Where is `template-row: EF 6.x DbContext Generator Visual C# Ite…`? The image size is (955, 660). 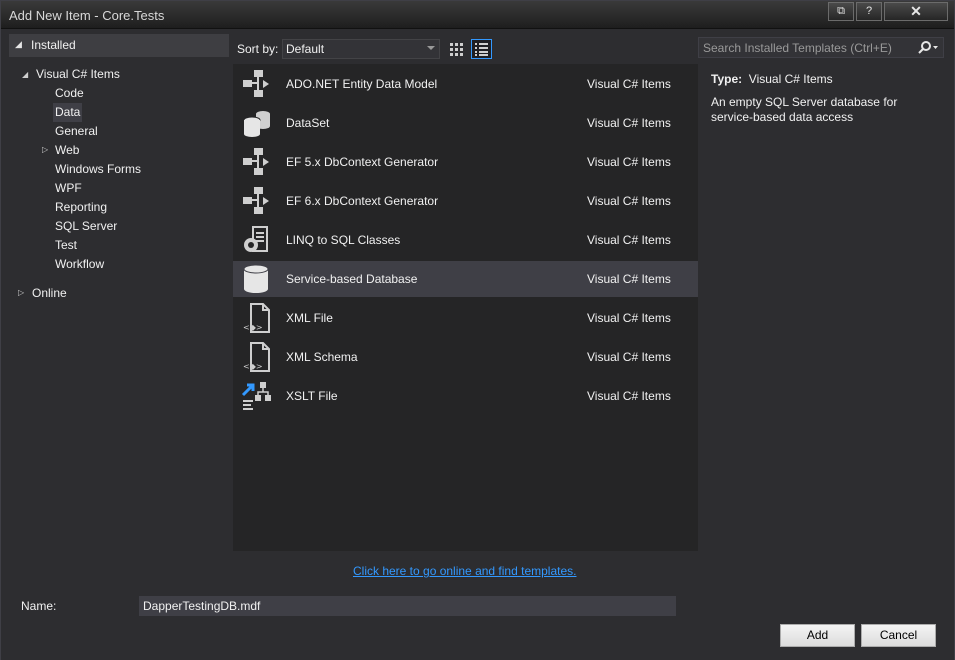
template-row: EF 6.x DbContext Generator Visual C# Ite… is located at coordinates (465, 201).